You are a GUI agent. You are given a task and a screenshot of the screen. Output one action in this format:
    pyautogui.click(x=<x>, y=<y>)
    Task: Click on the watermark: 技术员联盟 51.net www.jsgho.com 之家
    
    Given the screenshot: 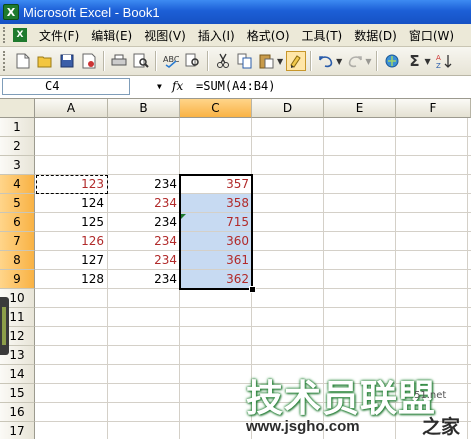 What is the action you would take?
    pyautogui.click(x=358, y=403)
    